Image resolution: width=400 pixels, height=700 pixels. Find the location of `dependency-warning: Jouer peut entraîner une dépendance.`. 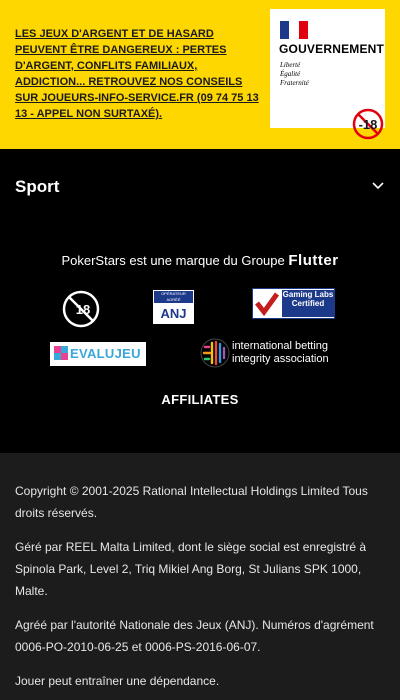

dependency-warning: Jouer peut entraîner une dépendance. is located at coordinates (117, 681).